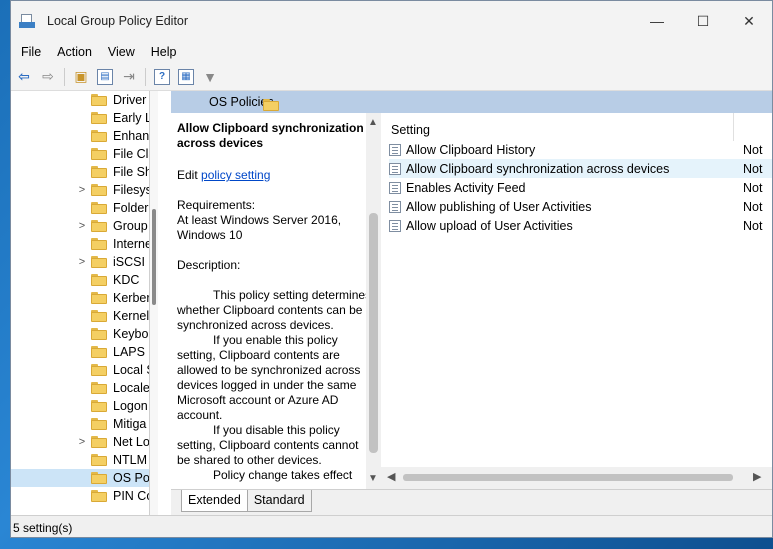  Describe the element at coordinates (391, 476) in the screenshot. I see `scroll-left-icon: ◀` at that location.